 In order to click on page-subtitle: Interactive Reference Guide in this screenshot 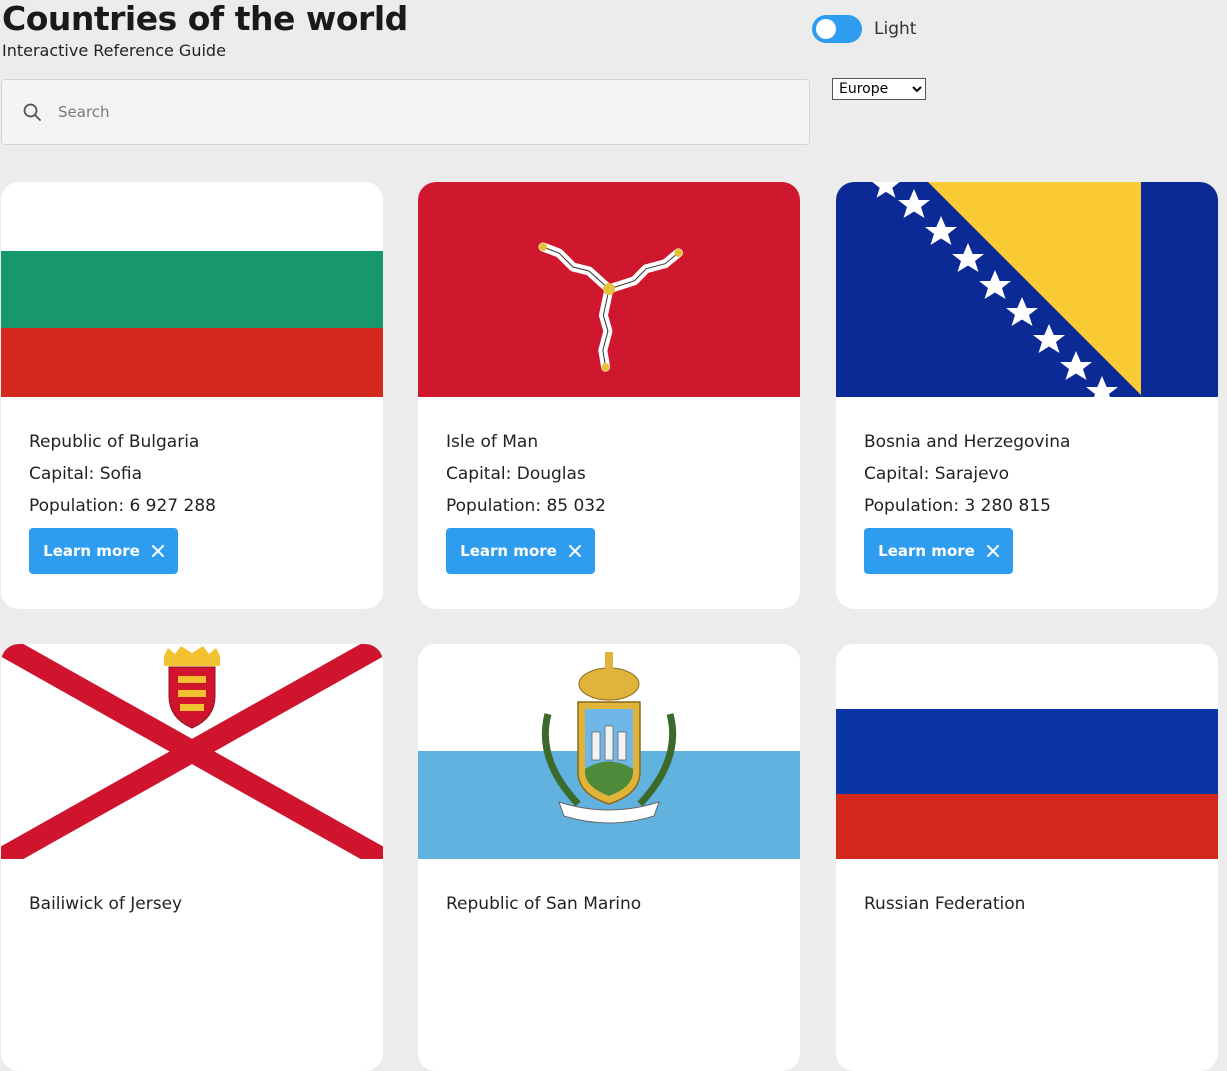, I will do `click(114, 50)`.